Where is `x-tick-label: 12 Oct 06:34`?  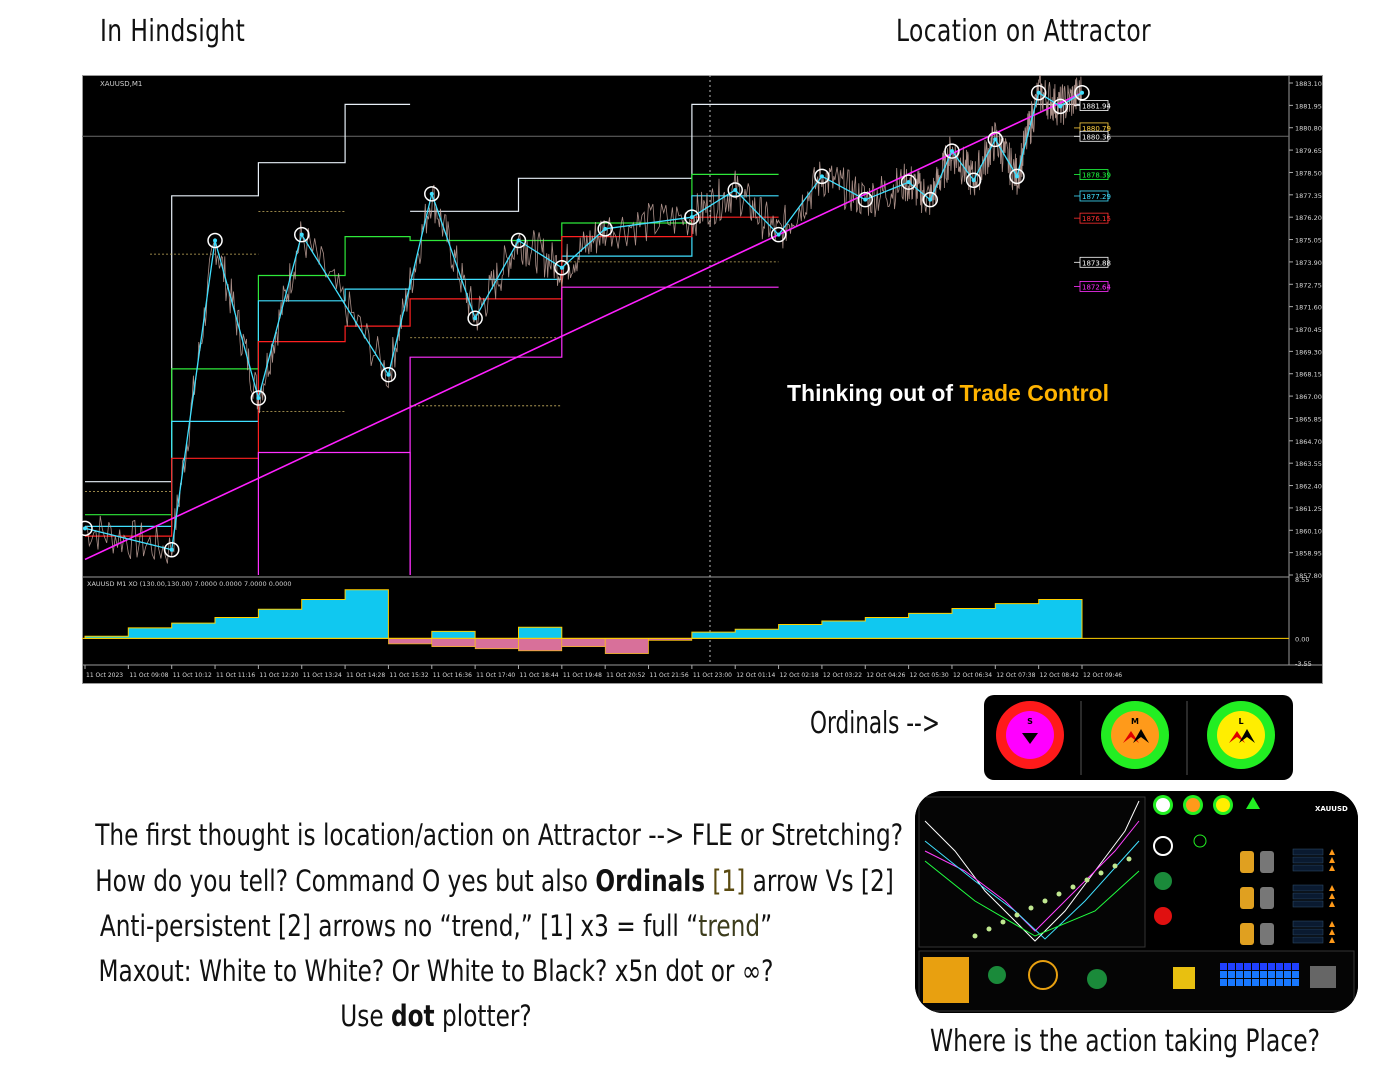 x-tick-label: 12 Oct 06:34 is located at coordinates (972, 675).